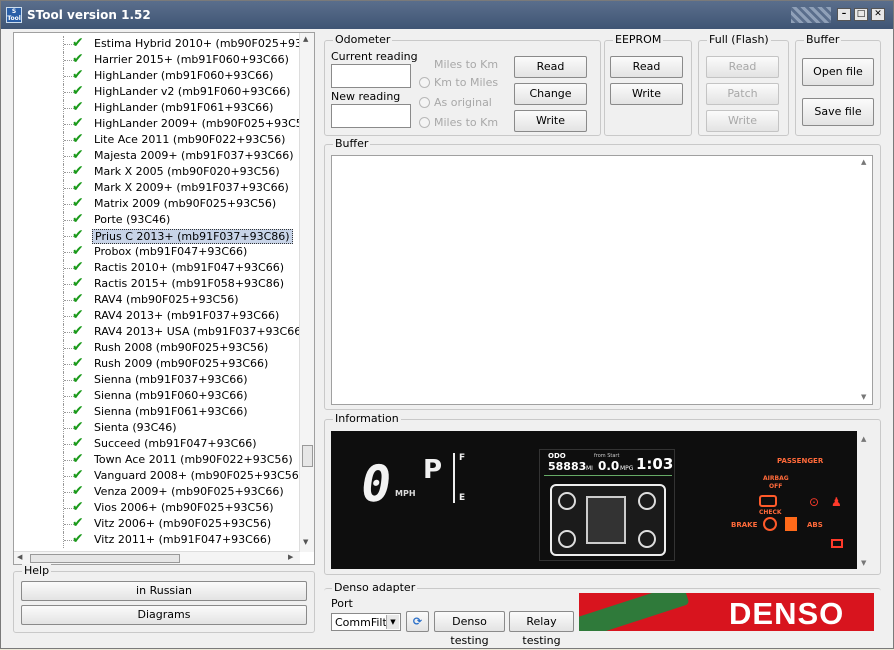 This screenshot has width=894, height=650. Describe the element at coordinates (305, 39) in the screenshot. I see `scroll-up-icon: ▲` at that location.